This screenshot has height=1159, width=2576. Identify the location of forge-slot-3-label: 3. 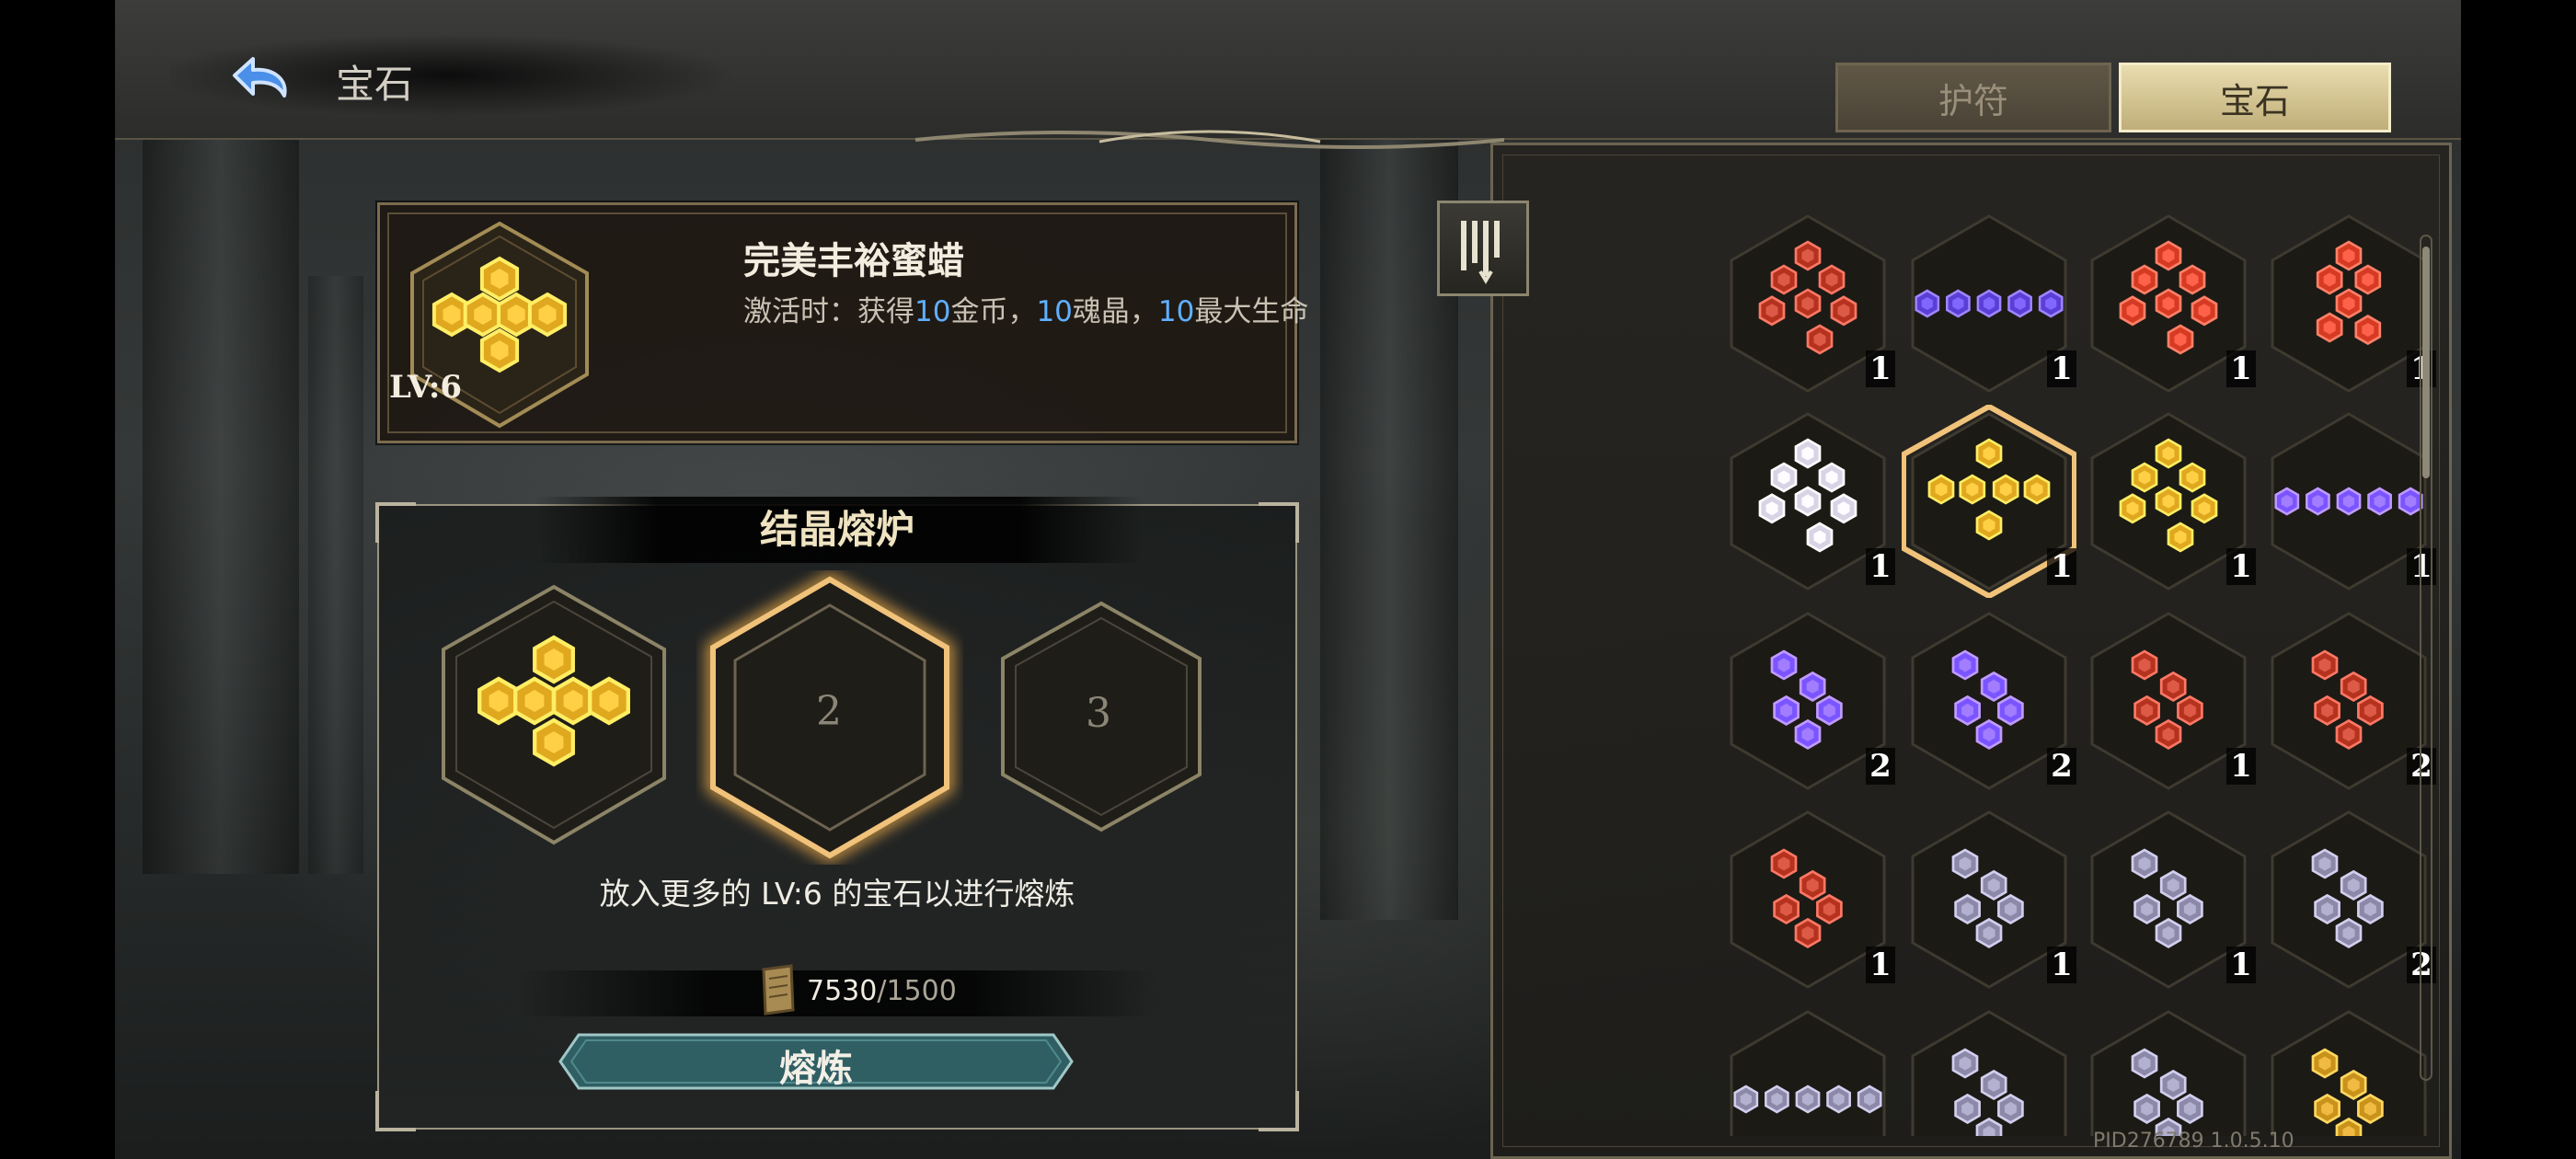
(1098, 713).